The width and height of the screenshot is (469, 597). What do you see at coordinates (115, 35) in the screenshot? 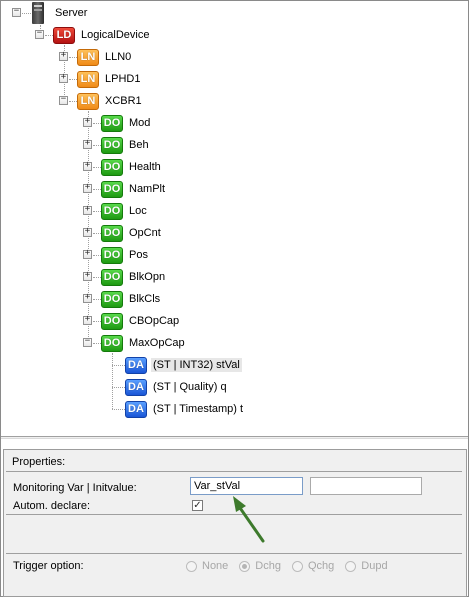
I see `tree-node-label: LogicalDevice` at bounding box center [115, 35].